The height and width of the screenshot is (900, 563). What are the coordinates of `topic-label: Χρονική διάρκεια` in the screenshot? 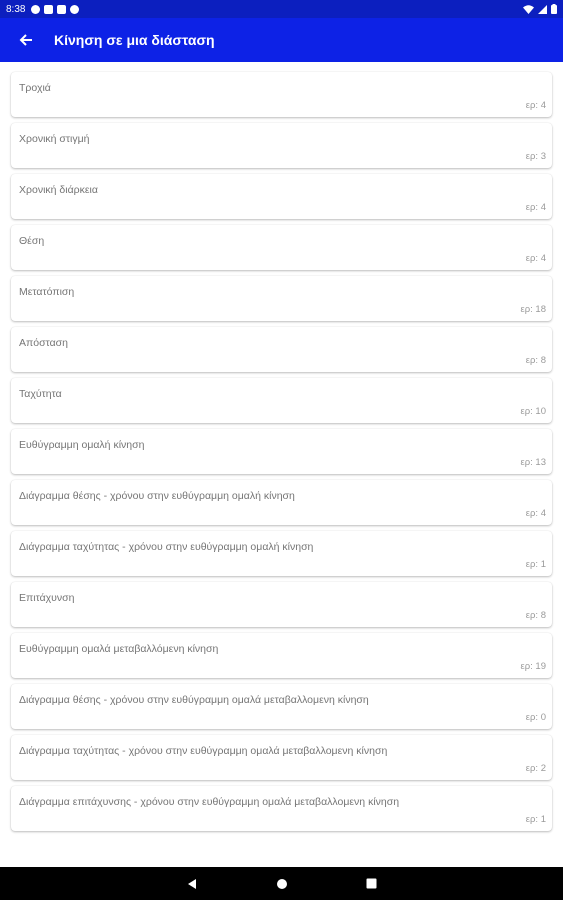 It's located at (58, 190).